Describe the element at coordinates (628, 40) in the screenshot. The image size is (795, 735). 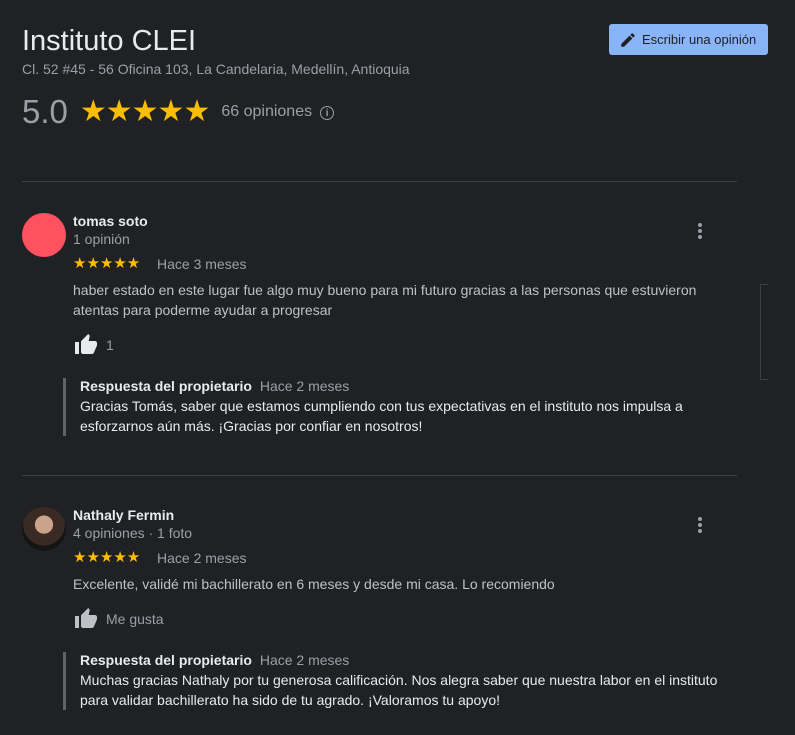
I see `pencil-icon` at that location.